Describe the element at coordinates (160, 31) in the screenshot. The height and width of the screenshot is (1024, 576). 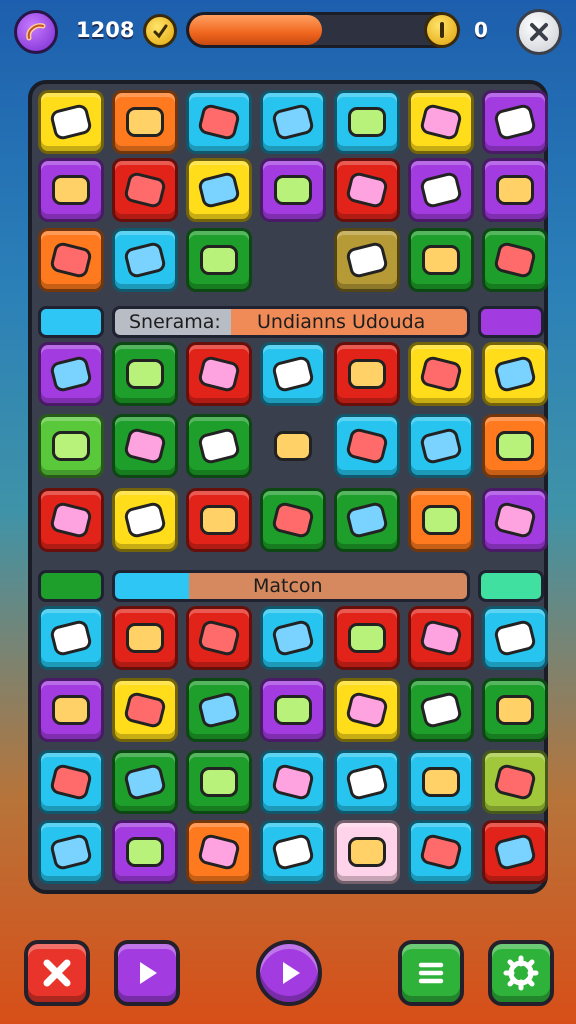
I see `clock-icon` at that location.